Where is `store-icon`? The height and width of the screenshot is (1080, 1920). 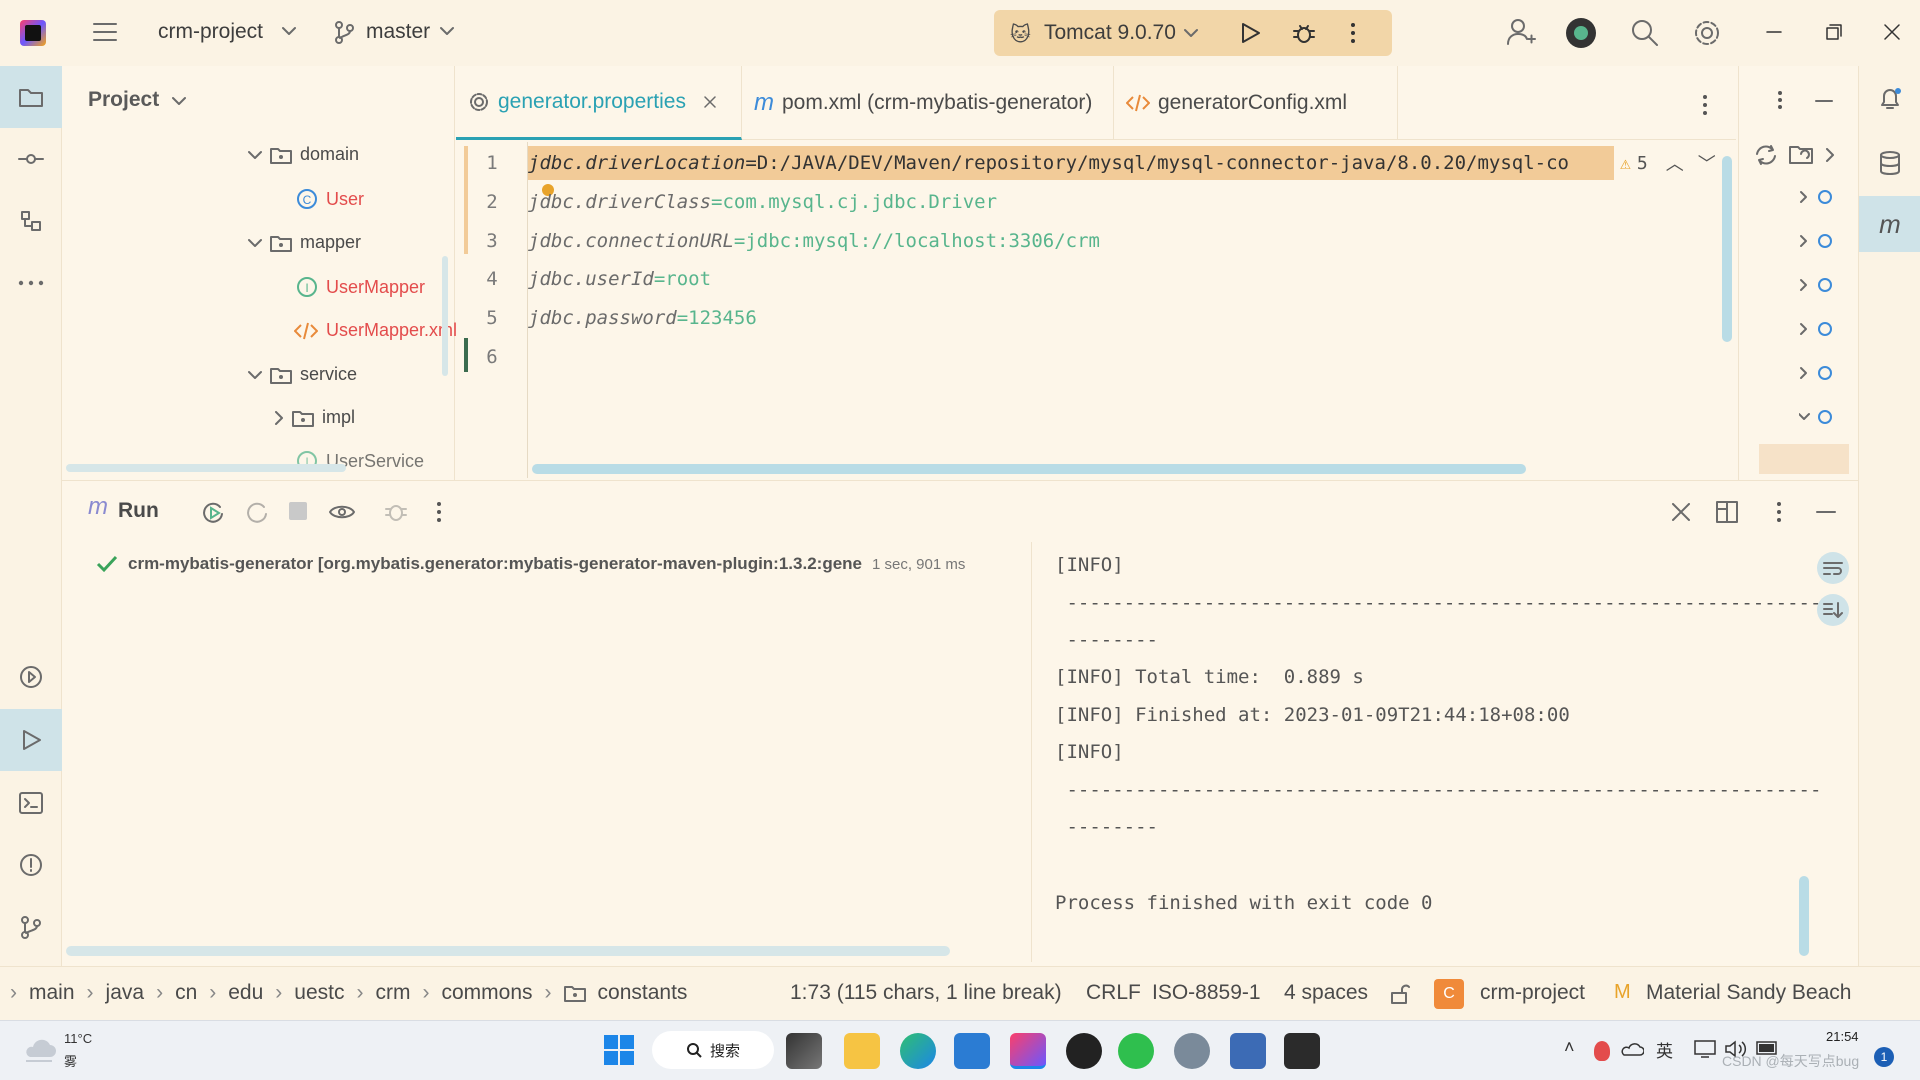
store-icon is located at coordinates (972, 1051).